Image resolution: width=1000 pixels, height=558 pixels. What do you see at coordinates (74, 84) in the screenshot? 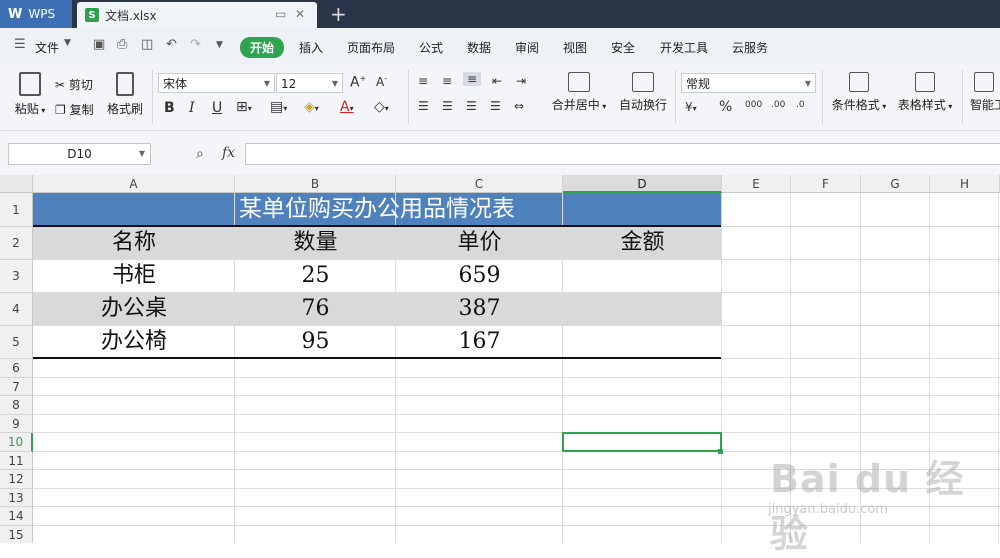
I see `cut-button: ✂ 剪切` at bounding box center [74, 84].